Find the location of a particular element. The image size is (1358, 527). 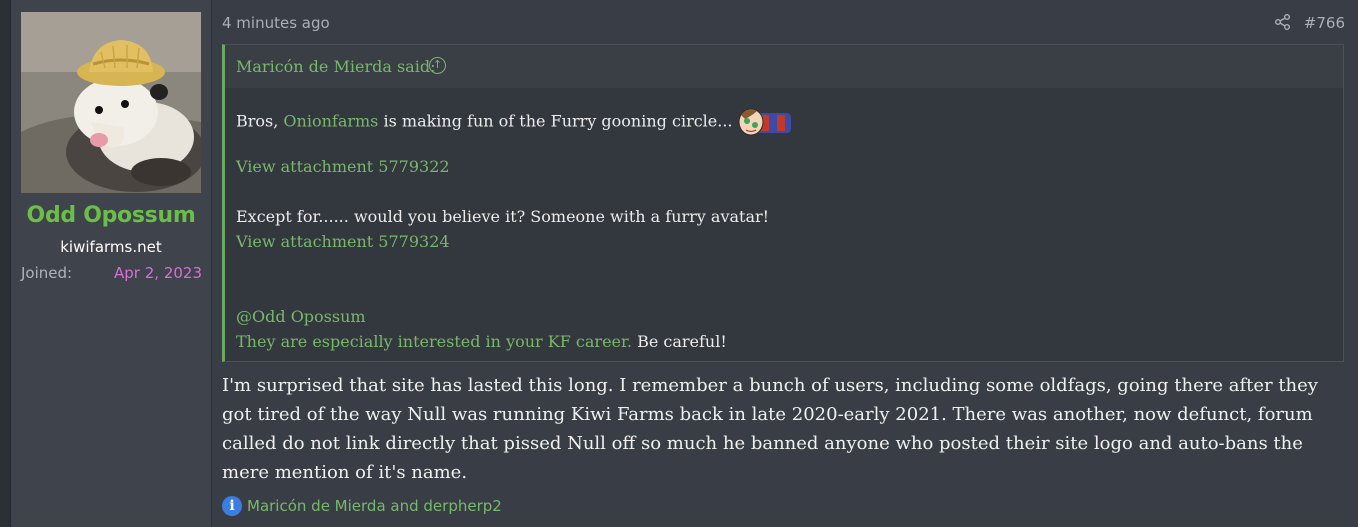

quote-author: Maricón de Mierda said: is located at coordinates (335, 66).